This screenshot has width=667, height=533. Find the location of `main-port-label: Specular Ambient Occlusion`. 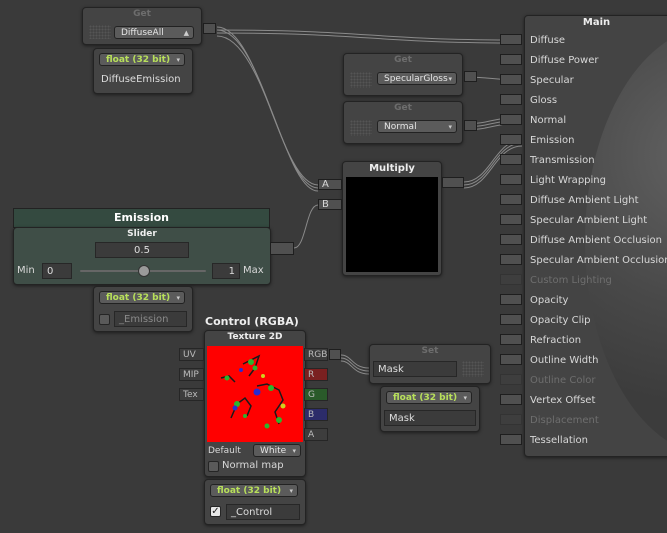

main-port-label: Specular Ambient Occlusion is located at coordinates (598, 260).